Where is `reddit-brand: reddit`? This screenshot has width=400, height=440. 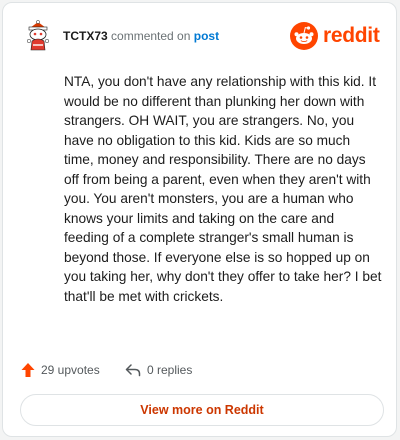 reddit-brand: reddit is located at coordinates (335, 36).